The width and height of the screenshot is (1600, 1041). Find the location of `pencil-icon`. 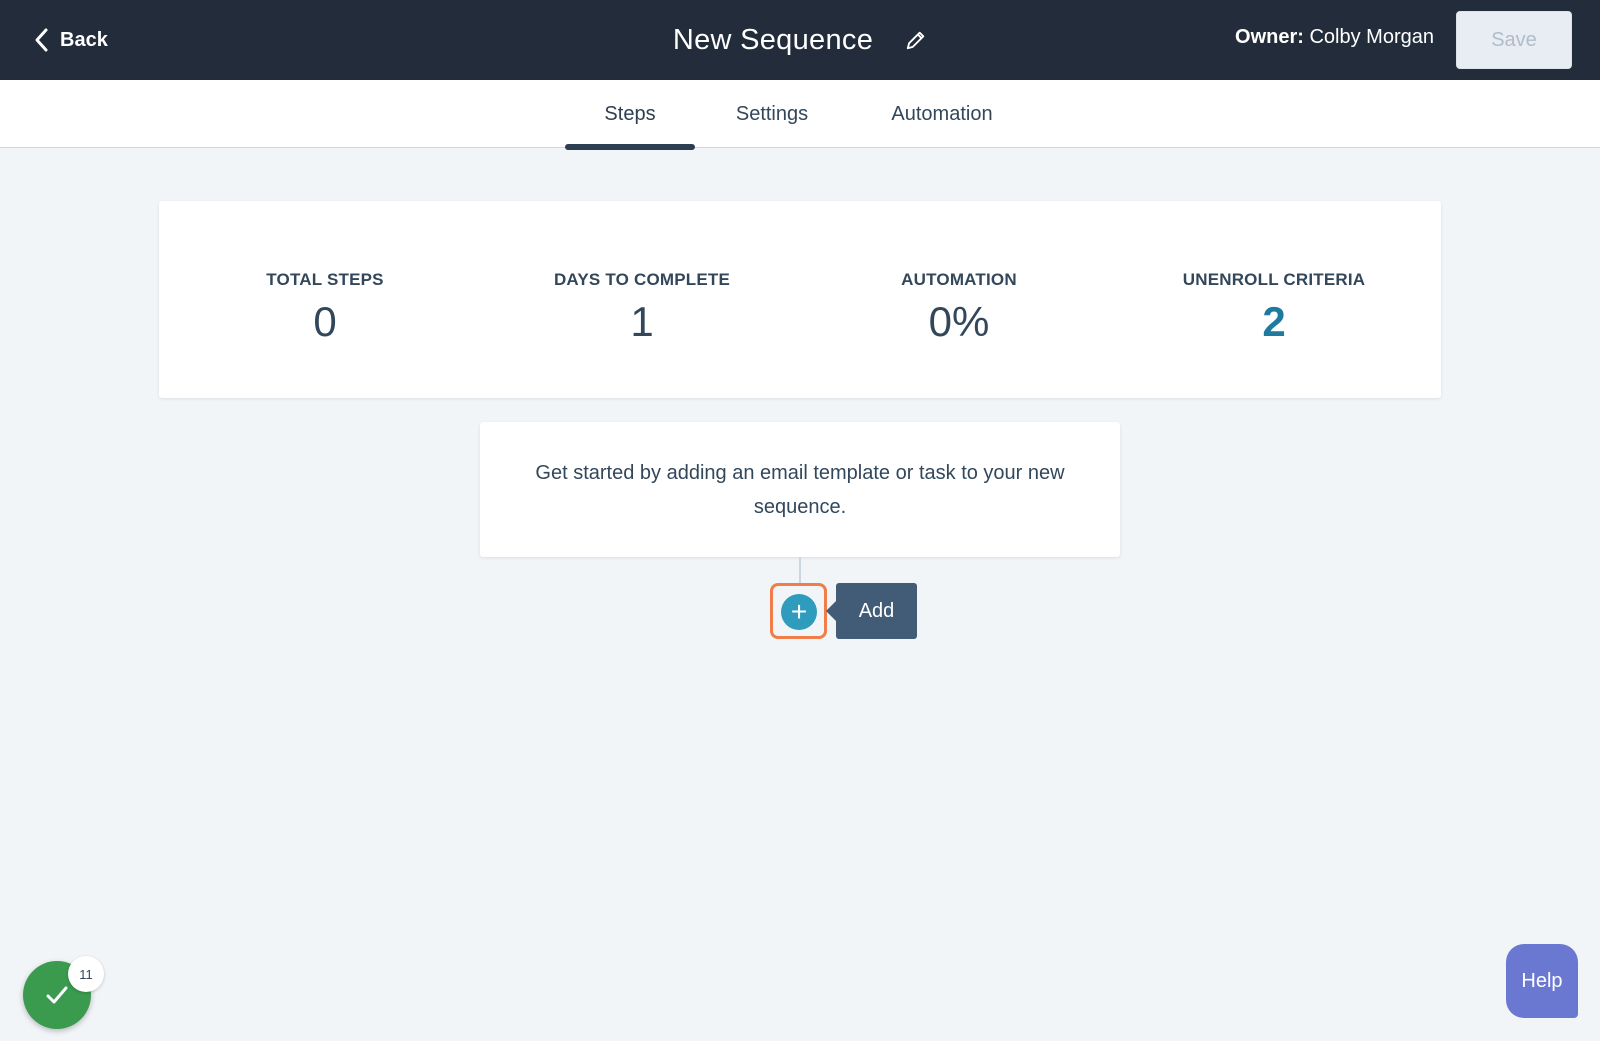

pencil-icon is located at coordinates (916, 40).